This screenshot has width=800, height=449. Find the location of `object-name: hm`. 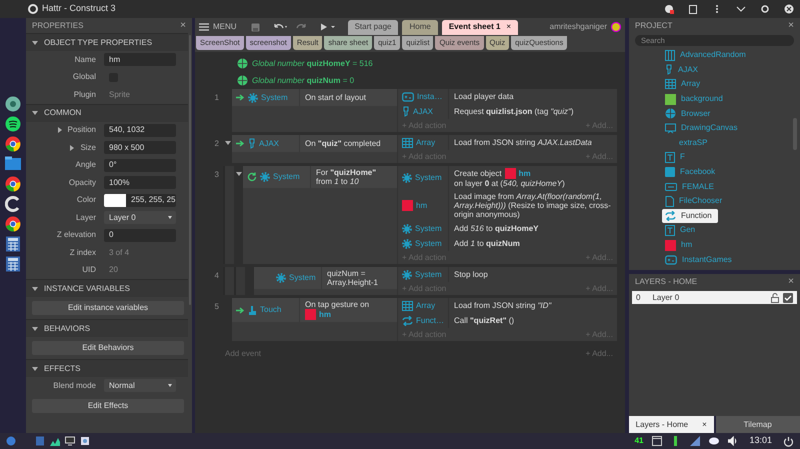

object-name: hm is located at coordinates (422, 206).